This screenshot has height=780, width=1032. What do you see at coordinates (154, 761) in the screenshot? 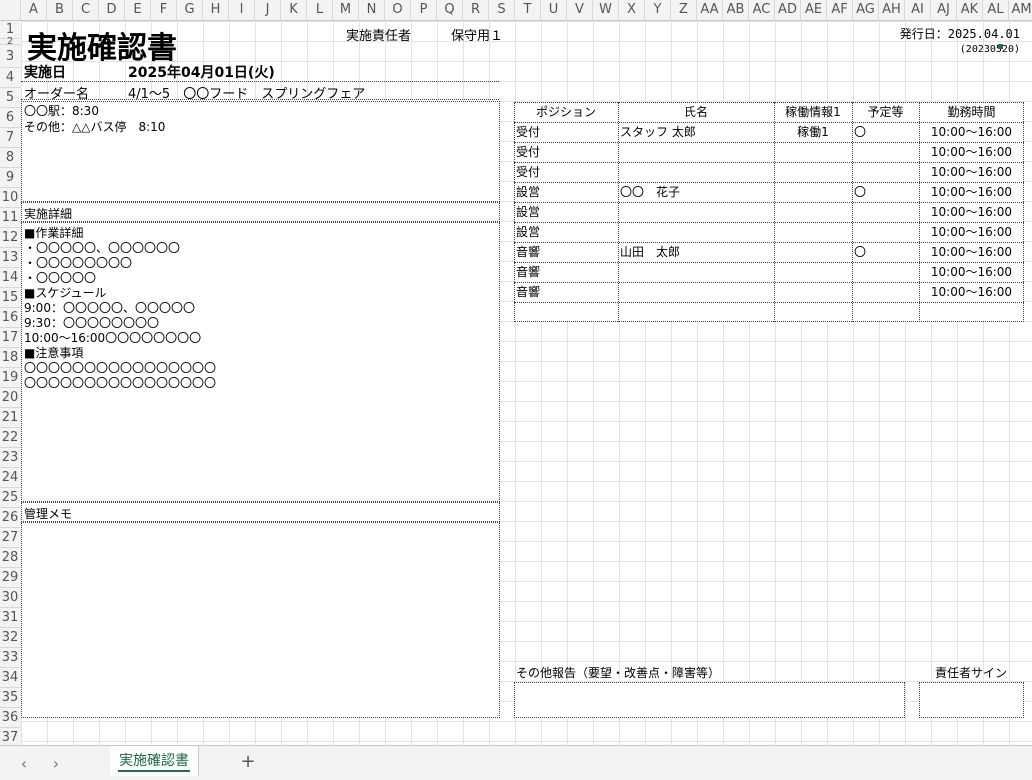
I see `sheet-tab-active: 実施確認書` at bounding box center [154, 761].